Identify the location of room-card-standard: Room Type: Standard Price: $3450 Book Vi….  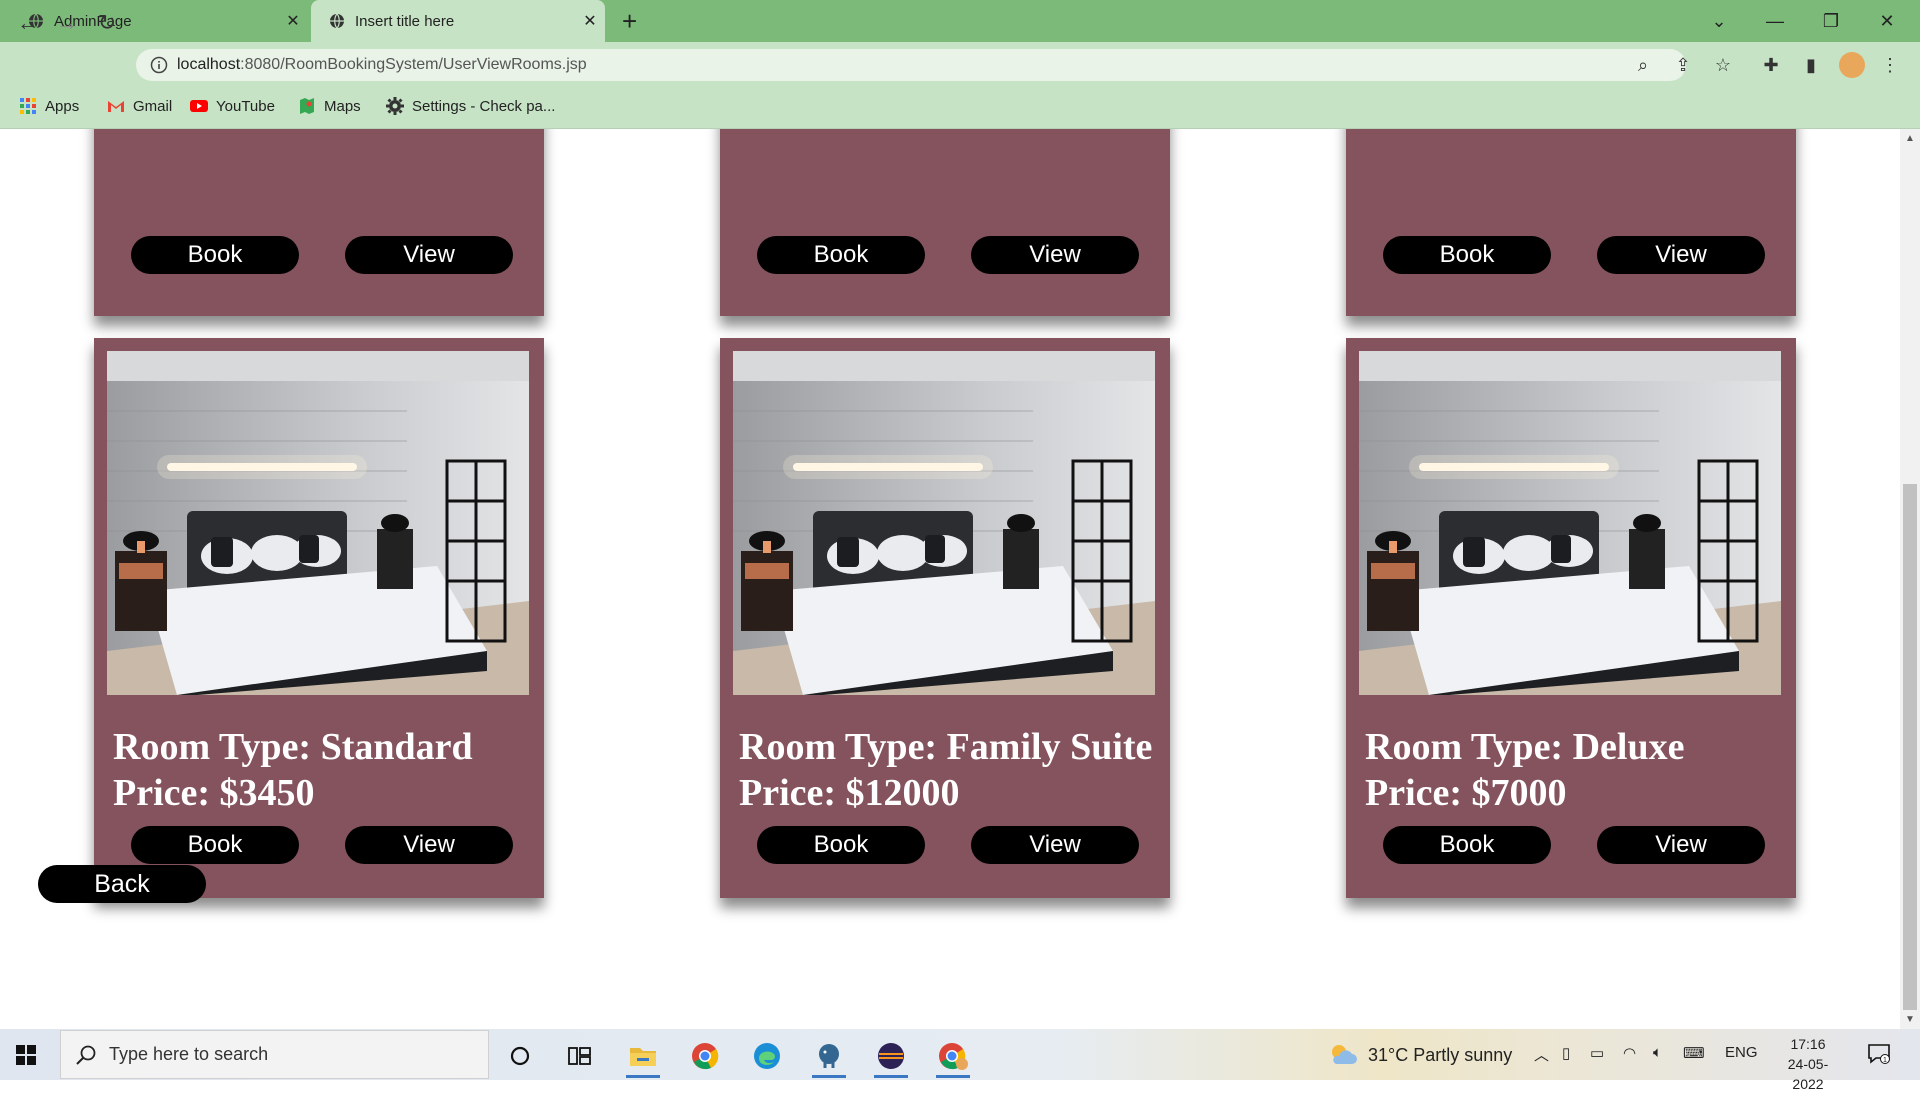
(319, 618).